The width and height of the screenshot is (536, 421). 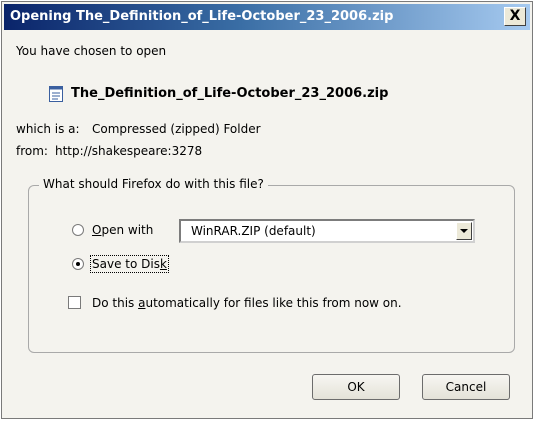 I want to click on save-to-disk-label-pre: Save to Dis, so click(x=126, y=264).